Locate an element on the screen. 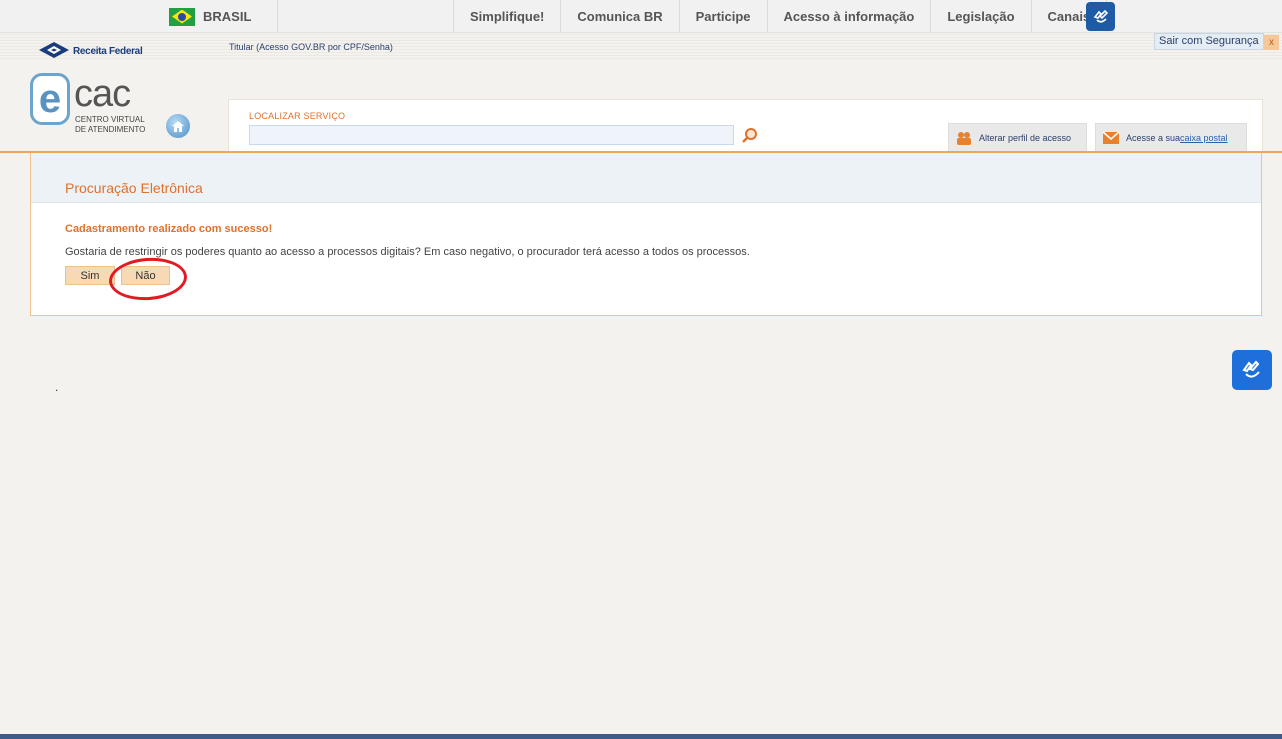 The image size is (1282, 739). gov-country-label: BRASIL is located at coordinates (227, 16).